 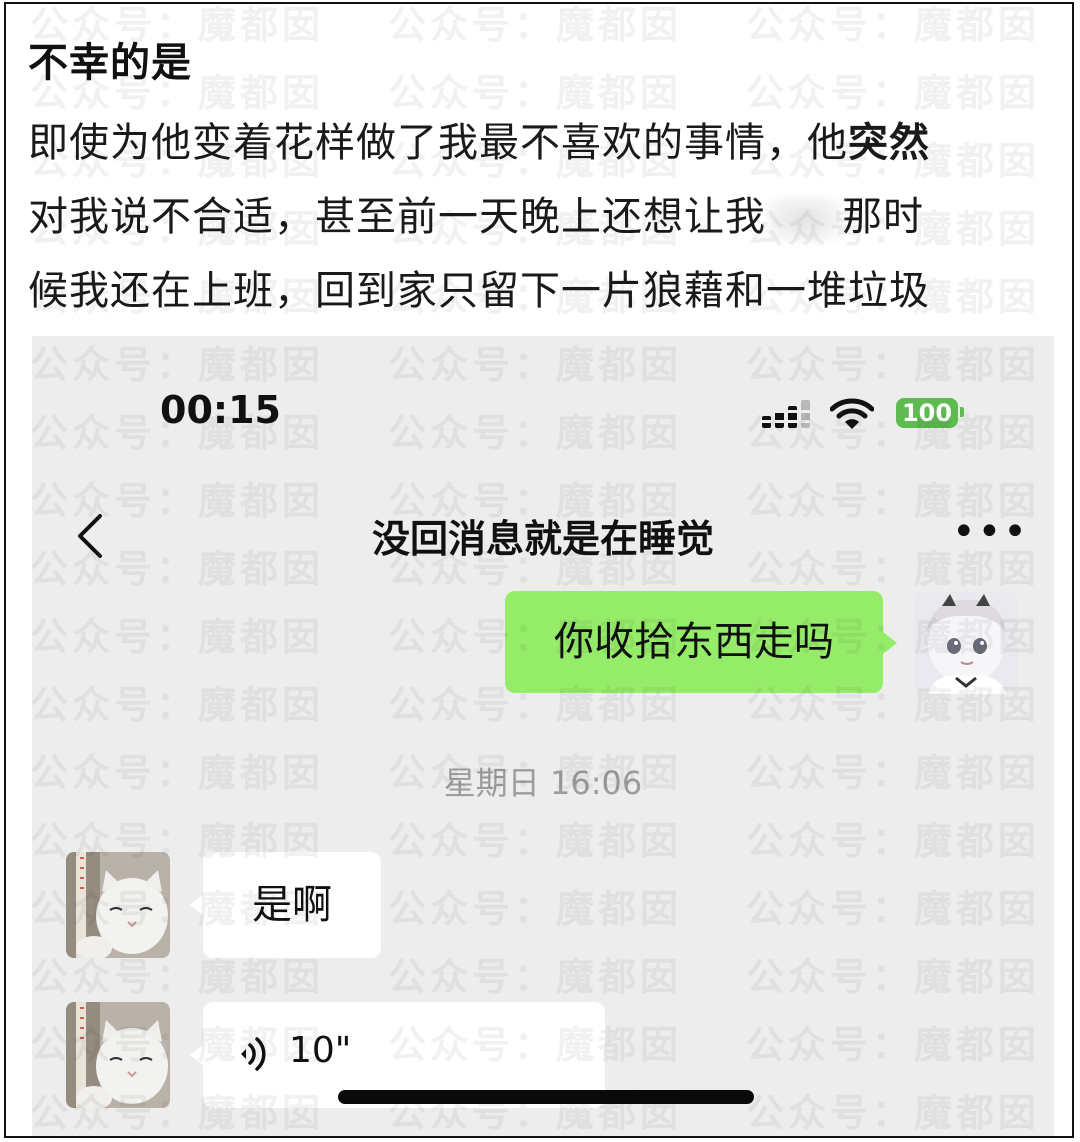 What do you see at coordinates (786, 414) in the screenshot?
I see `signal-icon` at bounding box center [786, 414].